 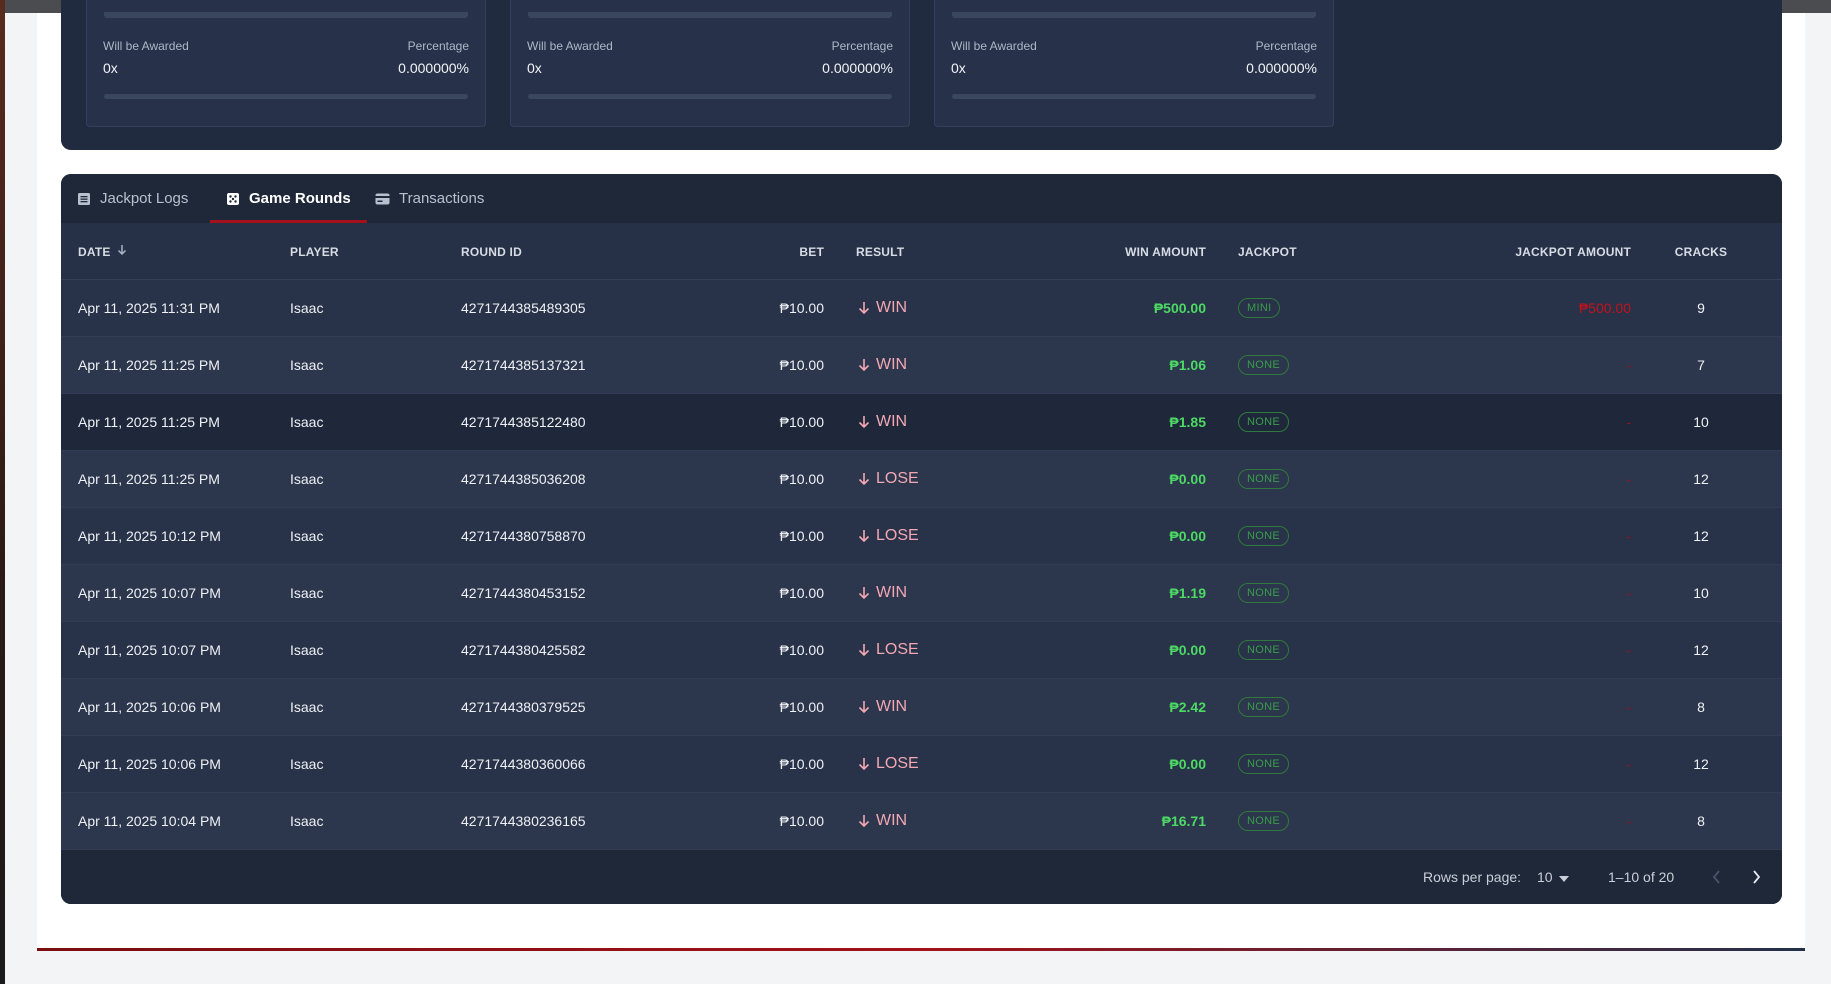 I want to click on tab-bar: Jackpot Logs Game Rounds Transactions, so click(x=921, y=198).